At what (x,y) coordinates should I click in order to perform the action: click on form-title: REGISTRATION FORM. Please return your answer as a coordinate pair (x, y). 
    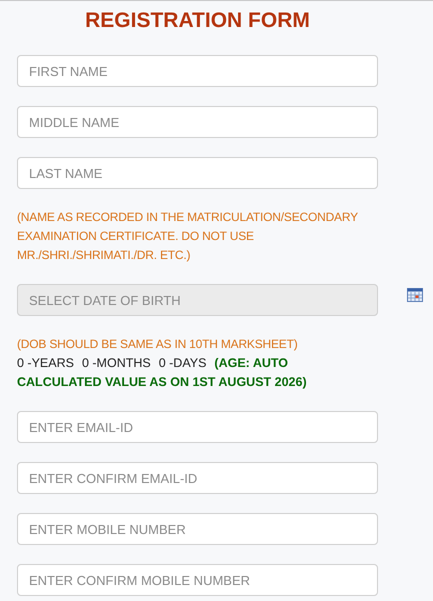
    Looking at the image, I should click on (197, 21).